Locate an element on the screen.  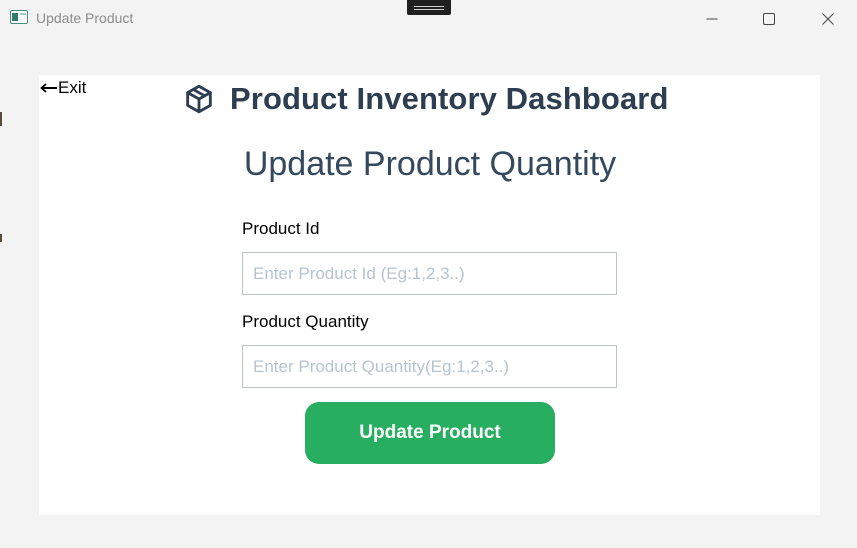
app-window-icon is located at coordinates (19, 17).